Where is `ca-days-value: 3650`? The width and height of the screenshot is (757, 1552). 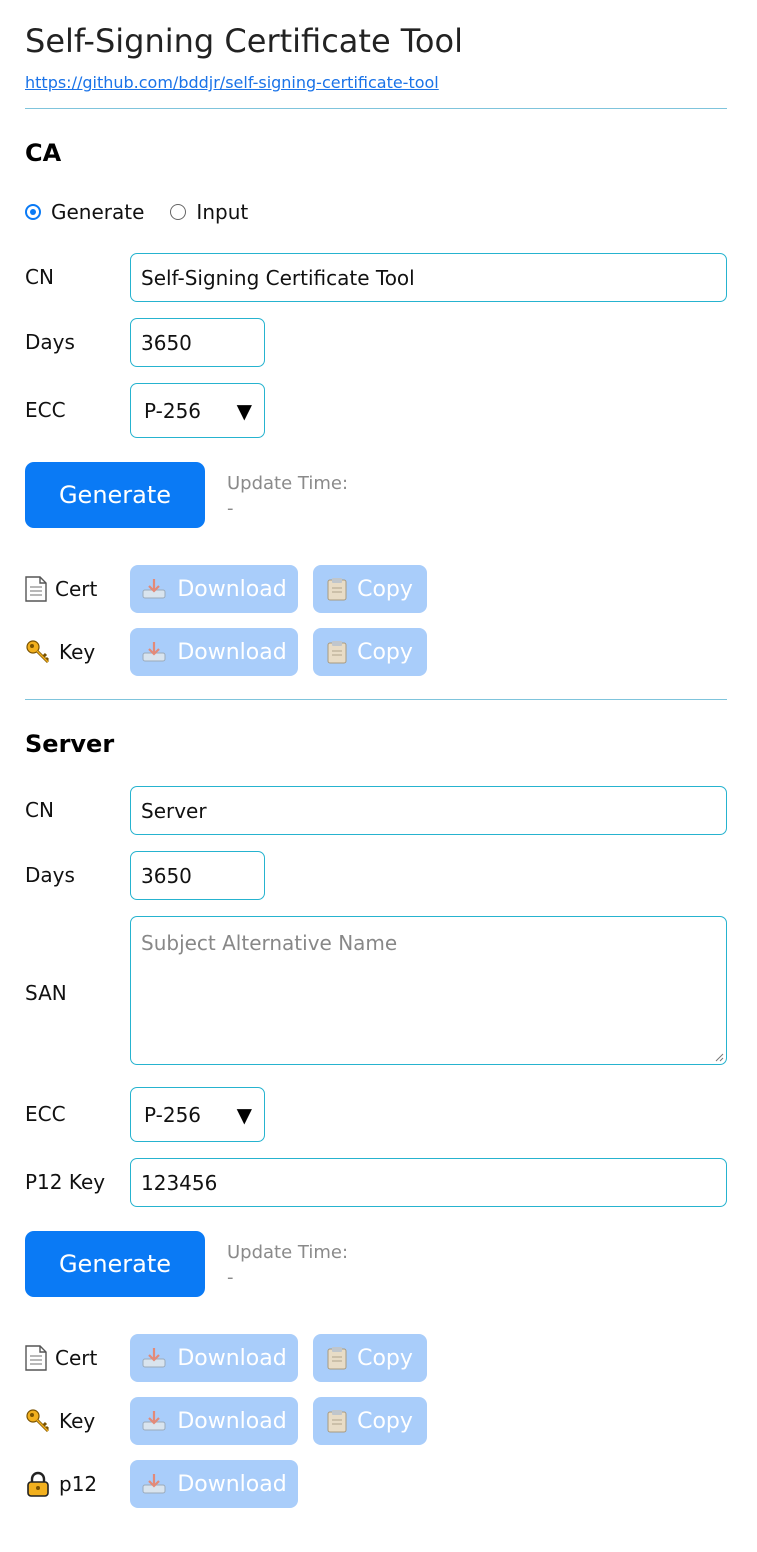
ca-days-value: 3650 is located at coordinates (166, 342).